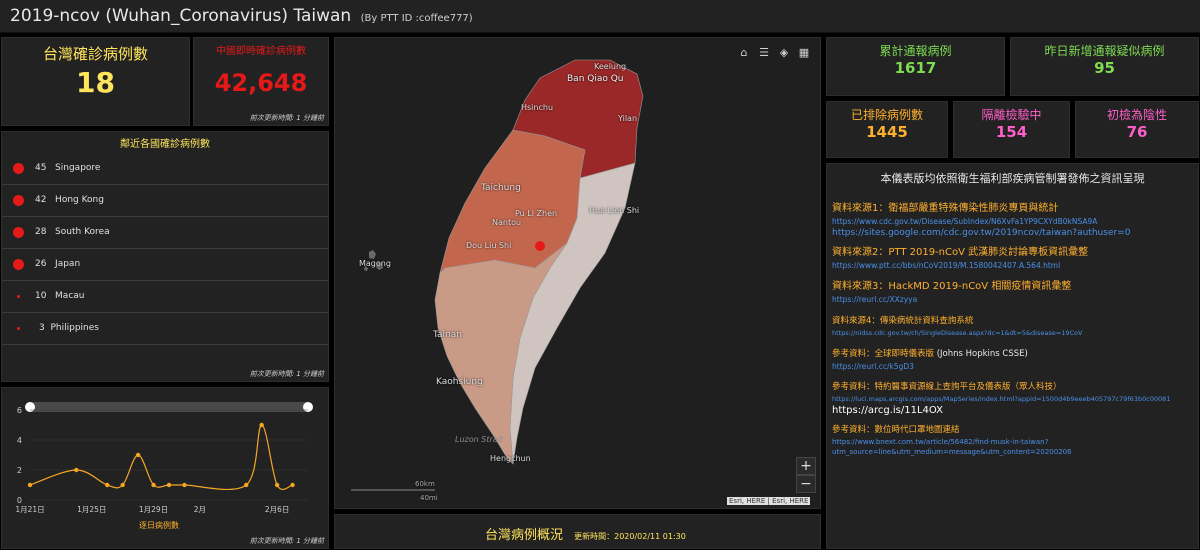  I want to click on list-item: 45 Singapore, so click(165, 169).